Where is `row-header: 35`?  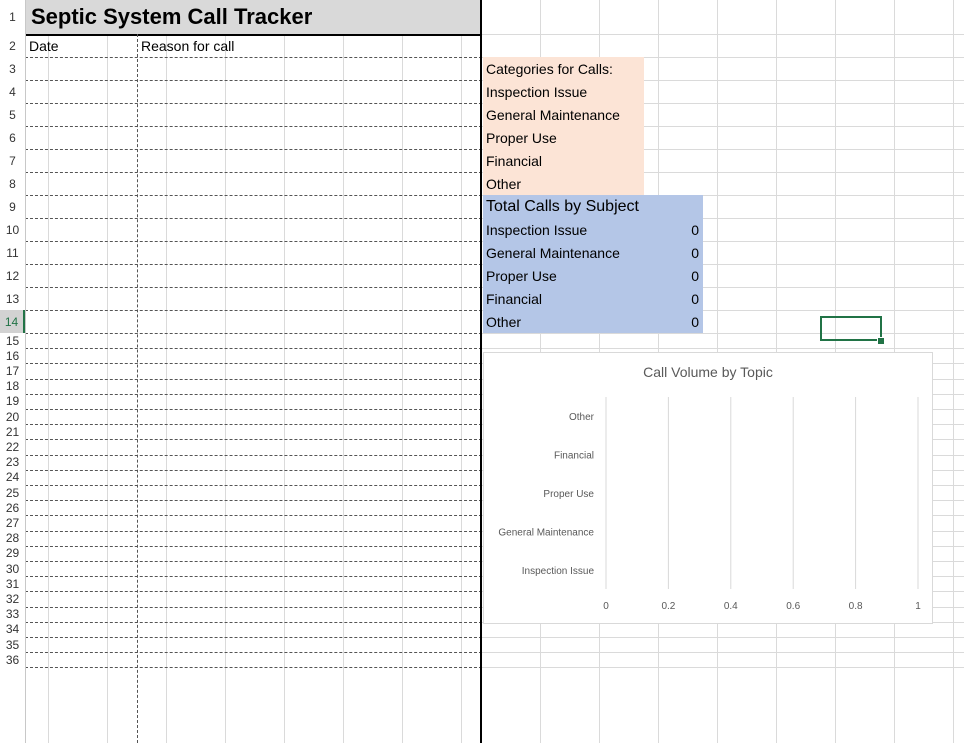
row-header: 35 is located at coordinates (12, 644).